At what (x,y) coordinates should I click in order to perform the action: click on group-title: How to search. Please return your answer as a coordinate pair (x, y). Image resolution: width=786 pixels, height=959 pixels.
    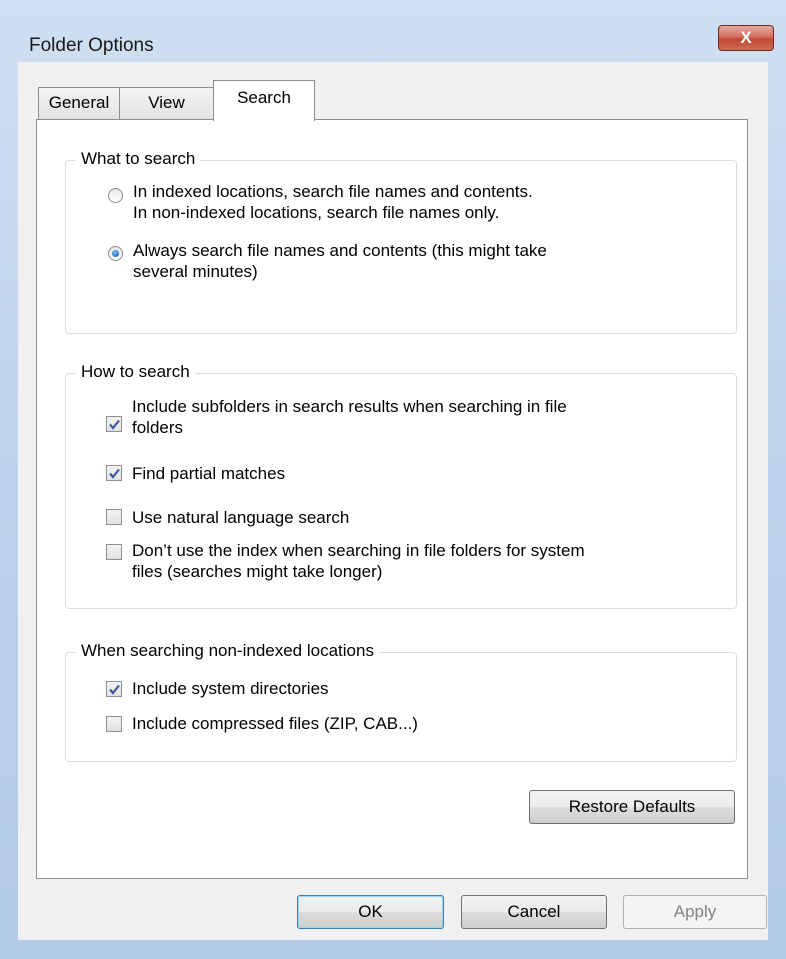
    Looking at the image, I should click on (135, 372).